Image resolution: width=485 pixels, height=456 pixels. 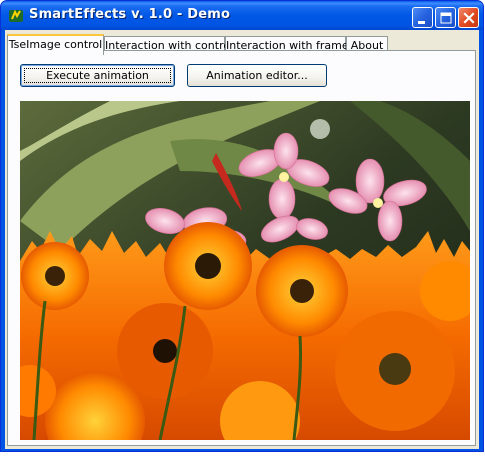 I want to click on maximize-icon, so click(x=446, y=18).